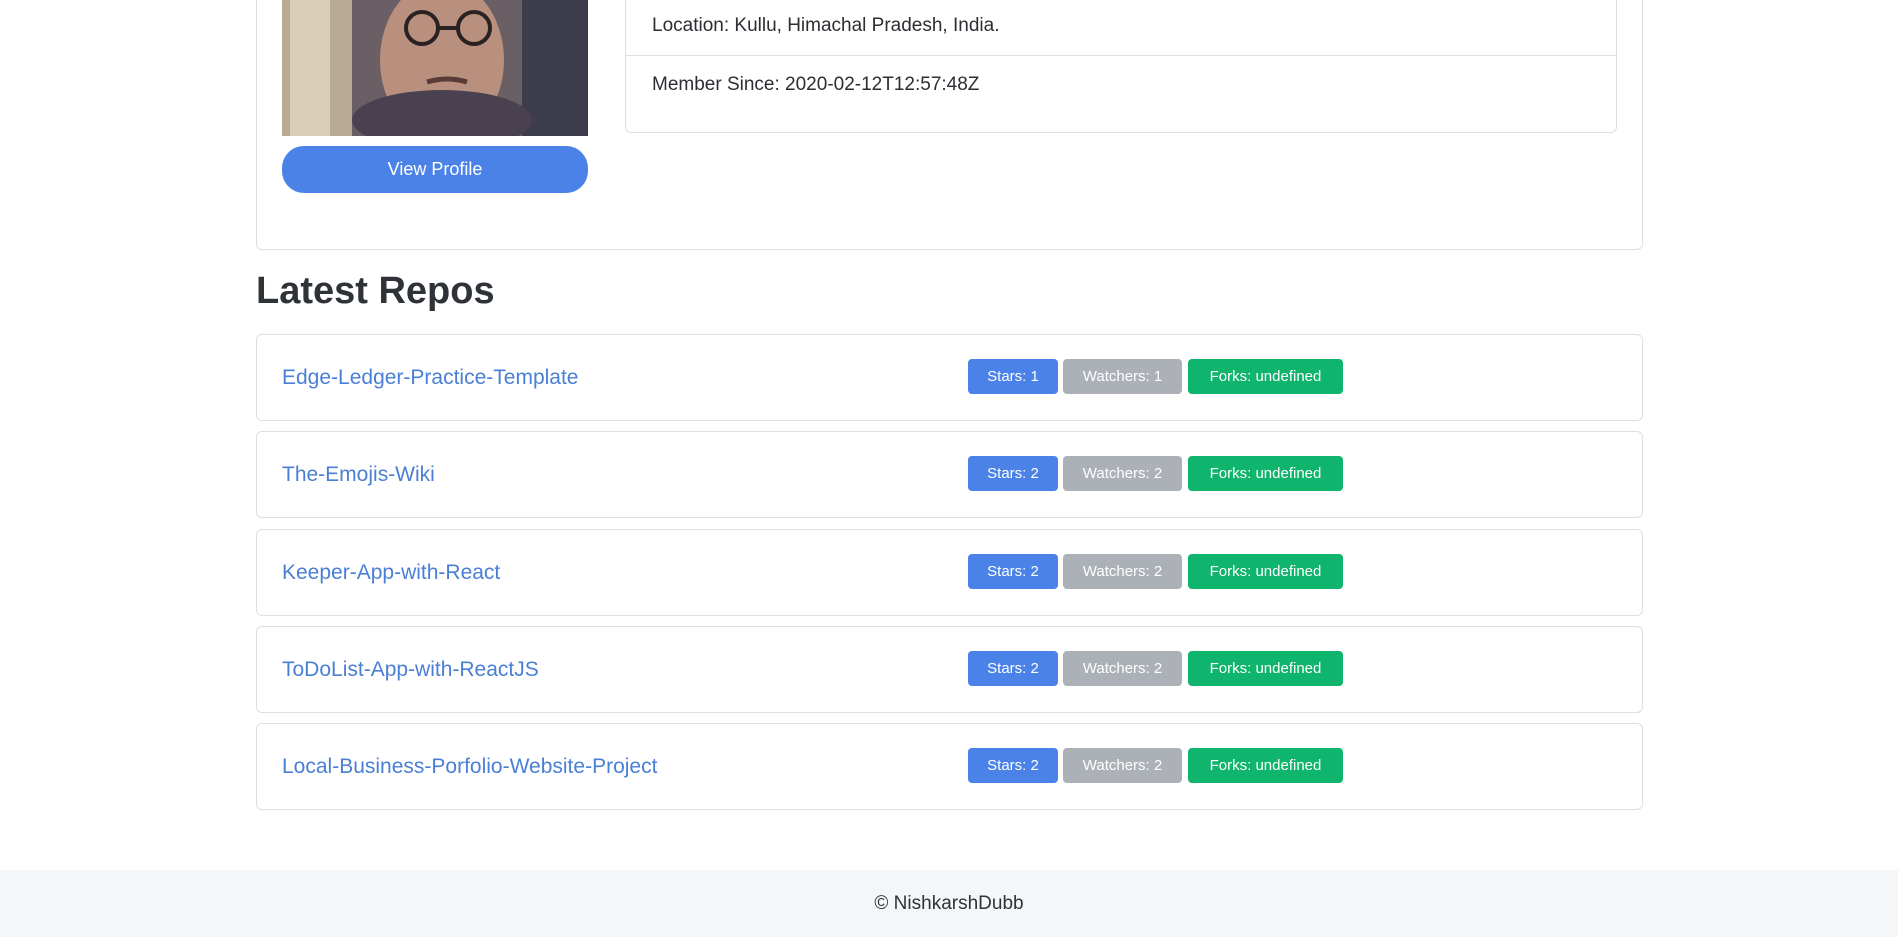  I want to click on footer-copyright: © NishkarshDubb, so click(949, 903).